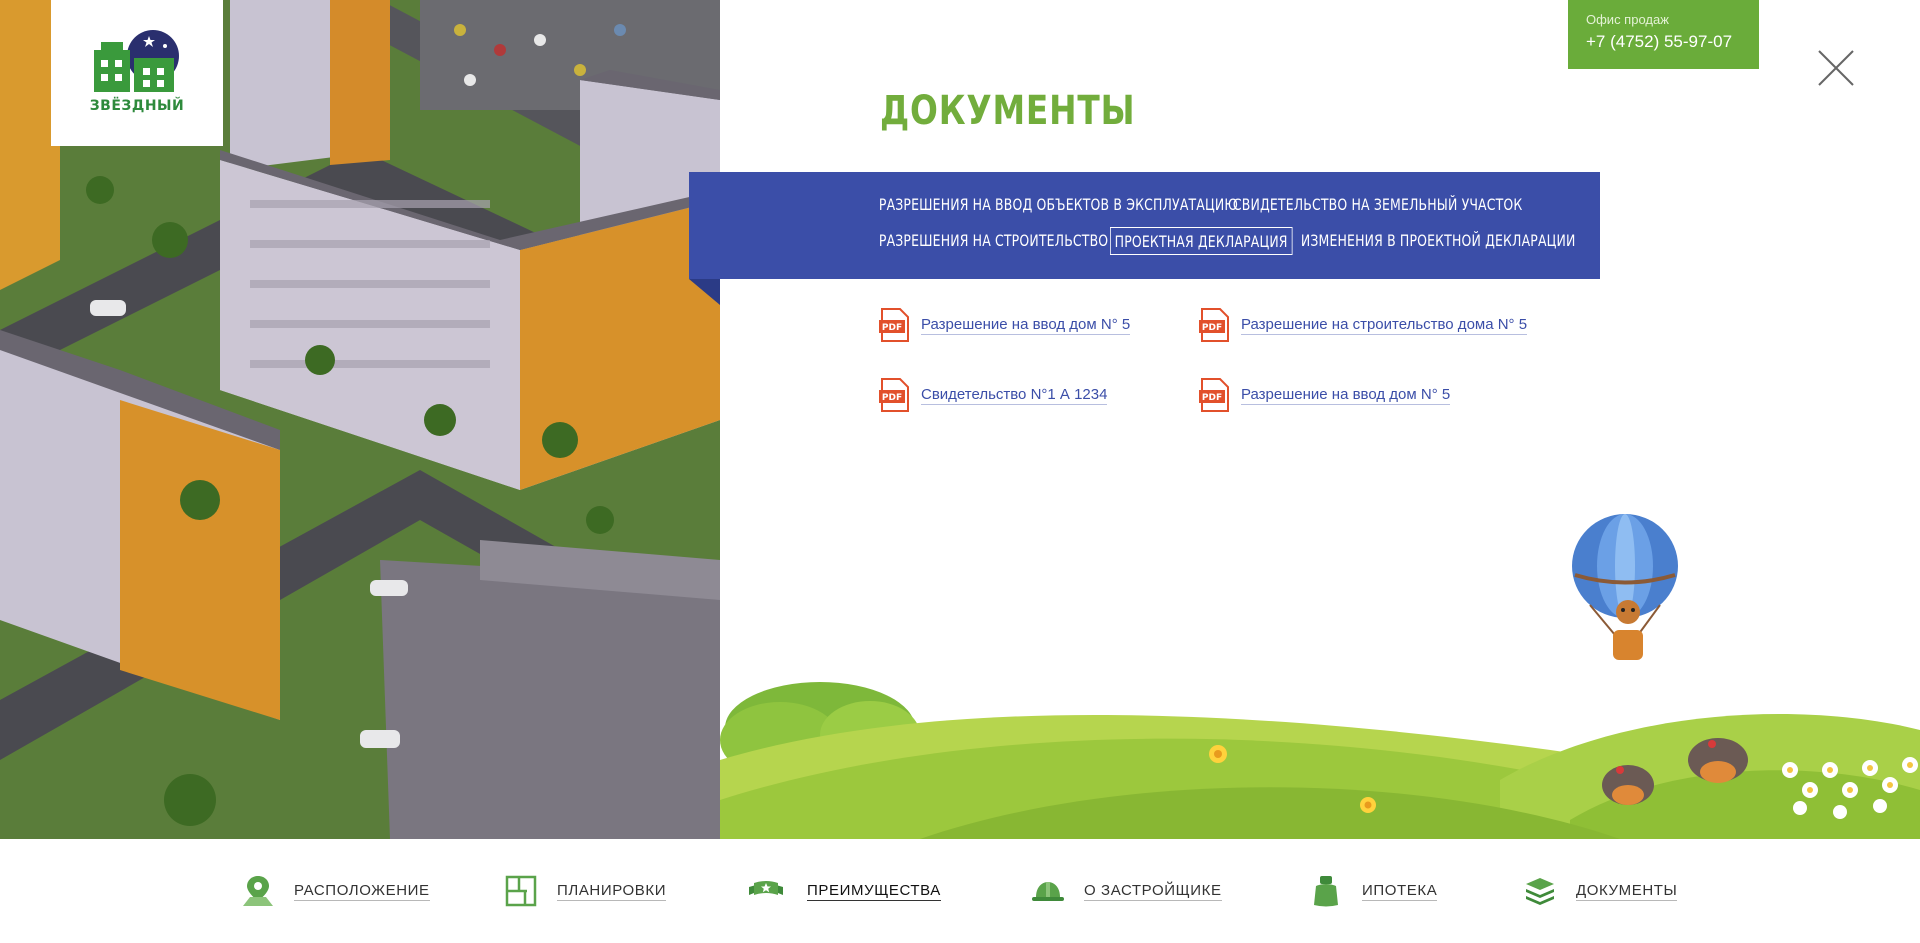 The height and width of the screenshot is (943, 1920). I want to click on document-link: PDF Свидетельство N°1 А 1234, so click(993, 395).